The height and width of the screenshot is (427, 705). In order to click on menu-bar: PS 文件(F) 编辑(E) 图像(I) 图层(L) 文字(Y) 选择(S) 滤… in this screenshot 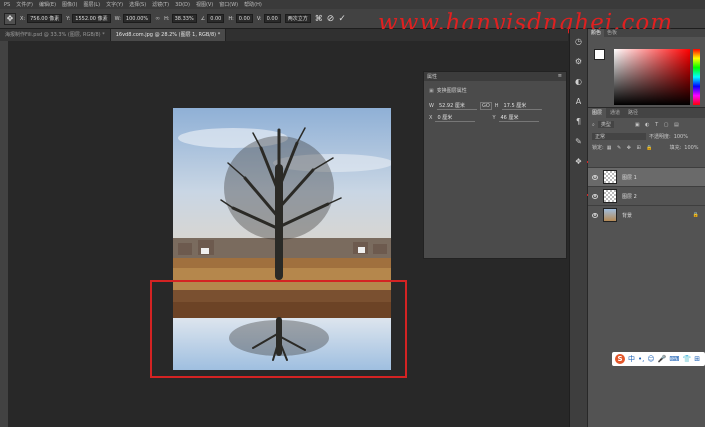, I will do `click(352, 4)`.